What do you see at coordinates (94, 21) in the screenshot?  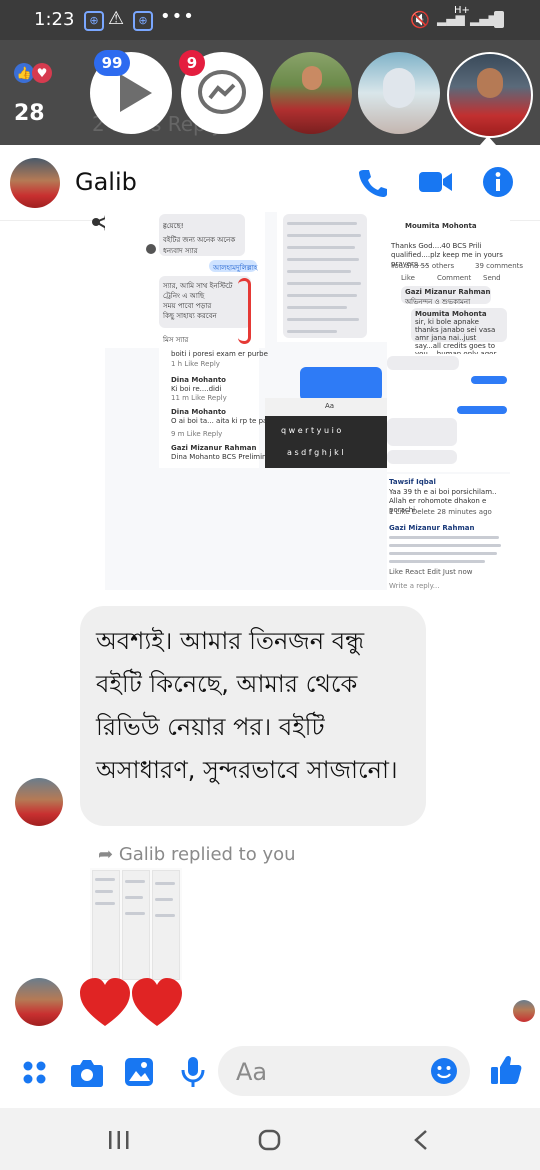 I see `notification-icon: ⊕` at bounding box center [94, 21].